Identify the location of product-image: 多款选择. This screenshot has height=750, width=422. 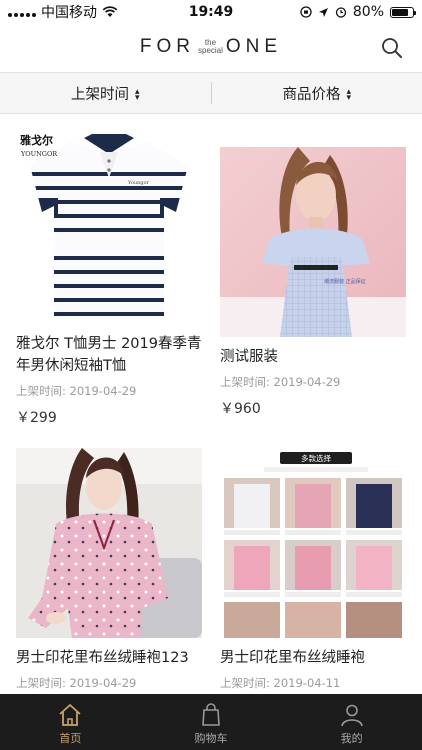
(313, 543).